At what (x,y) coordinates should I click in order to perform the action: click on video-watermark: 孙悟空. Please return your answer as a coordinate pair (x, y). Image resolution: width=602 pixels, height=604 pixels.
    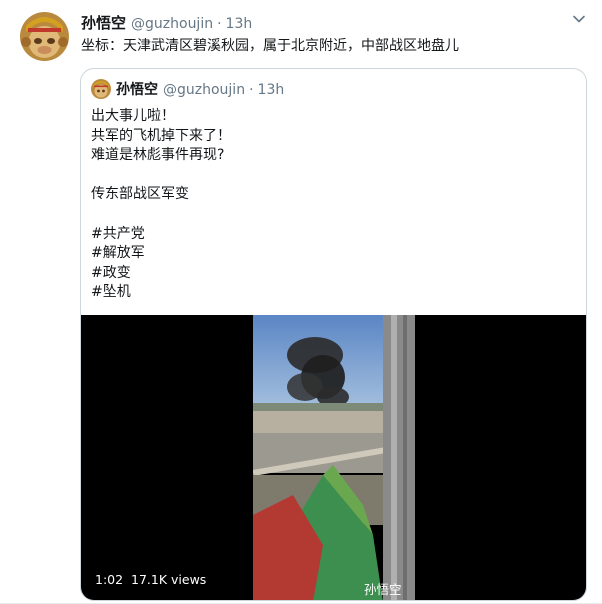
    Looking at the image, I should click on (383, 589).